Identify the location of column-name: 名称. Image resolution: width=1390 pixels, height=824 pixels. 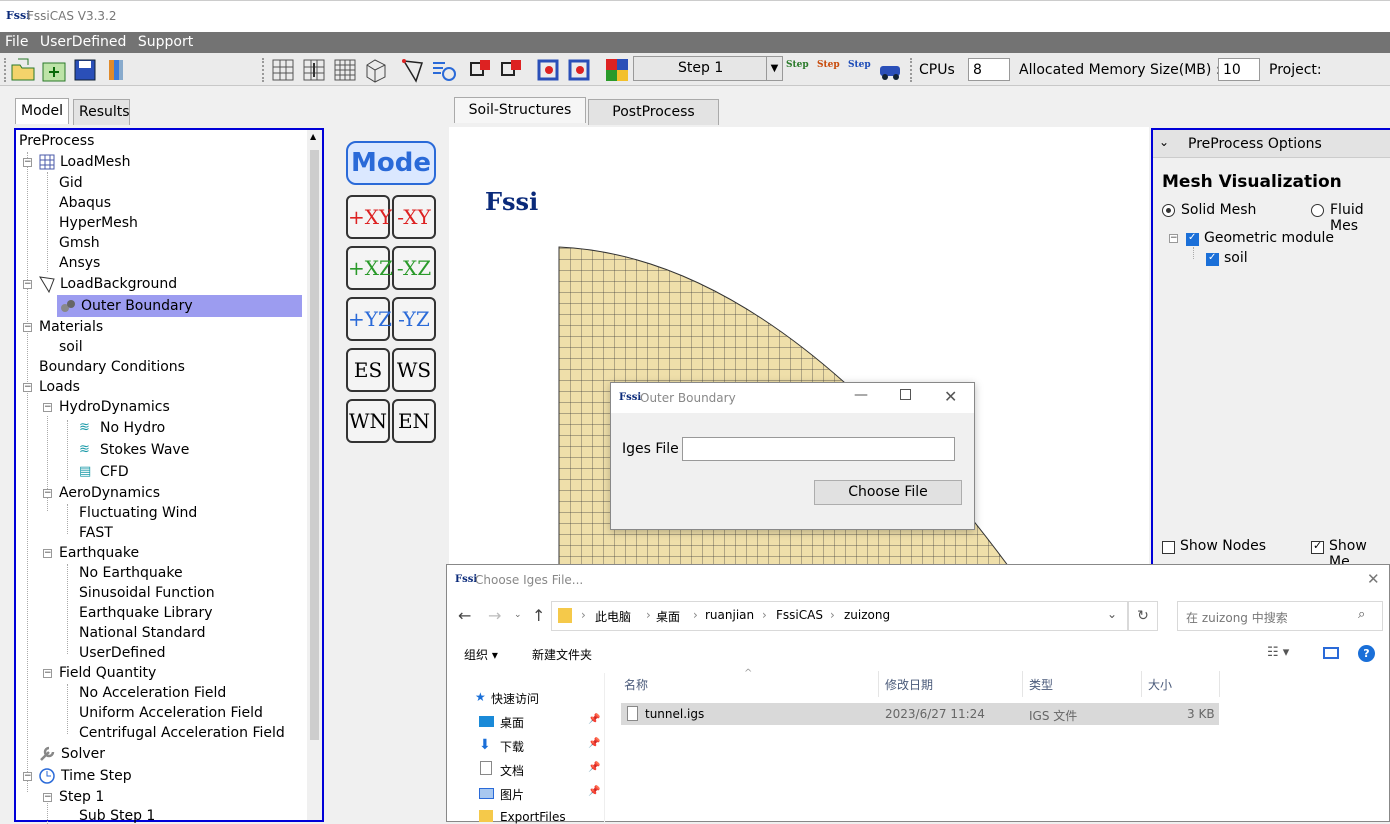
(636, 684).